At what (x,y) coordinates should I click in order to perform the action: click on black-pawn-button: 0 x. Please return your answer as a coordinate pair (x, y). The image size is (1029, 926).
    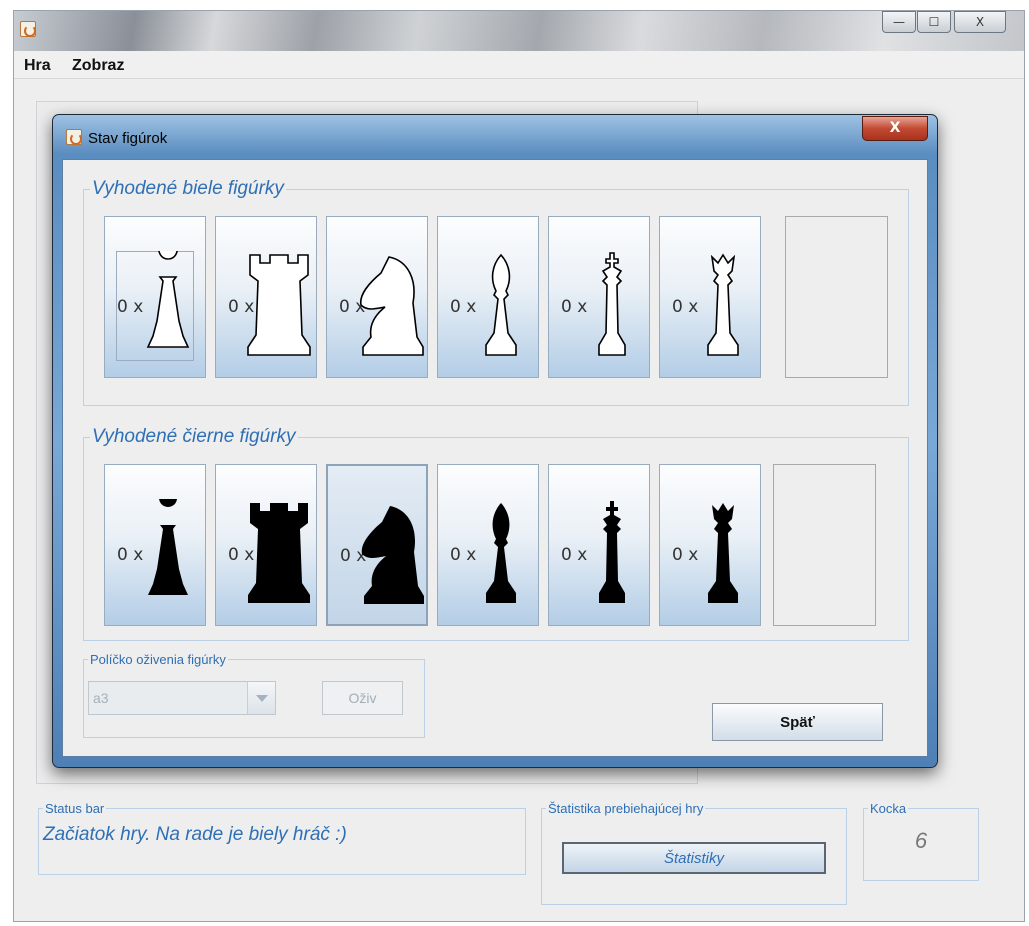
    Looking at the image, I should click on (155, 545).